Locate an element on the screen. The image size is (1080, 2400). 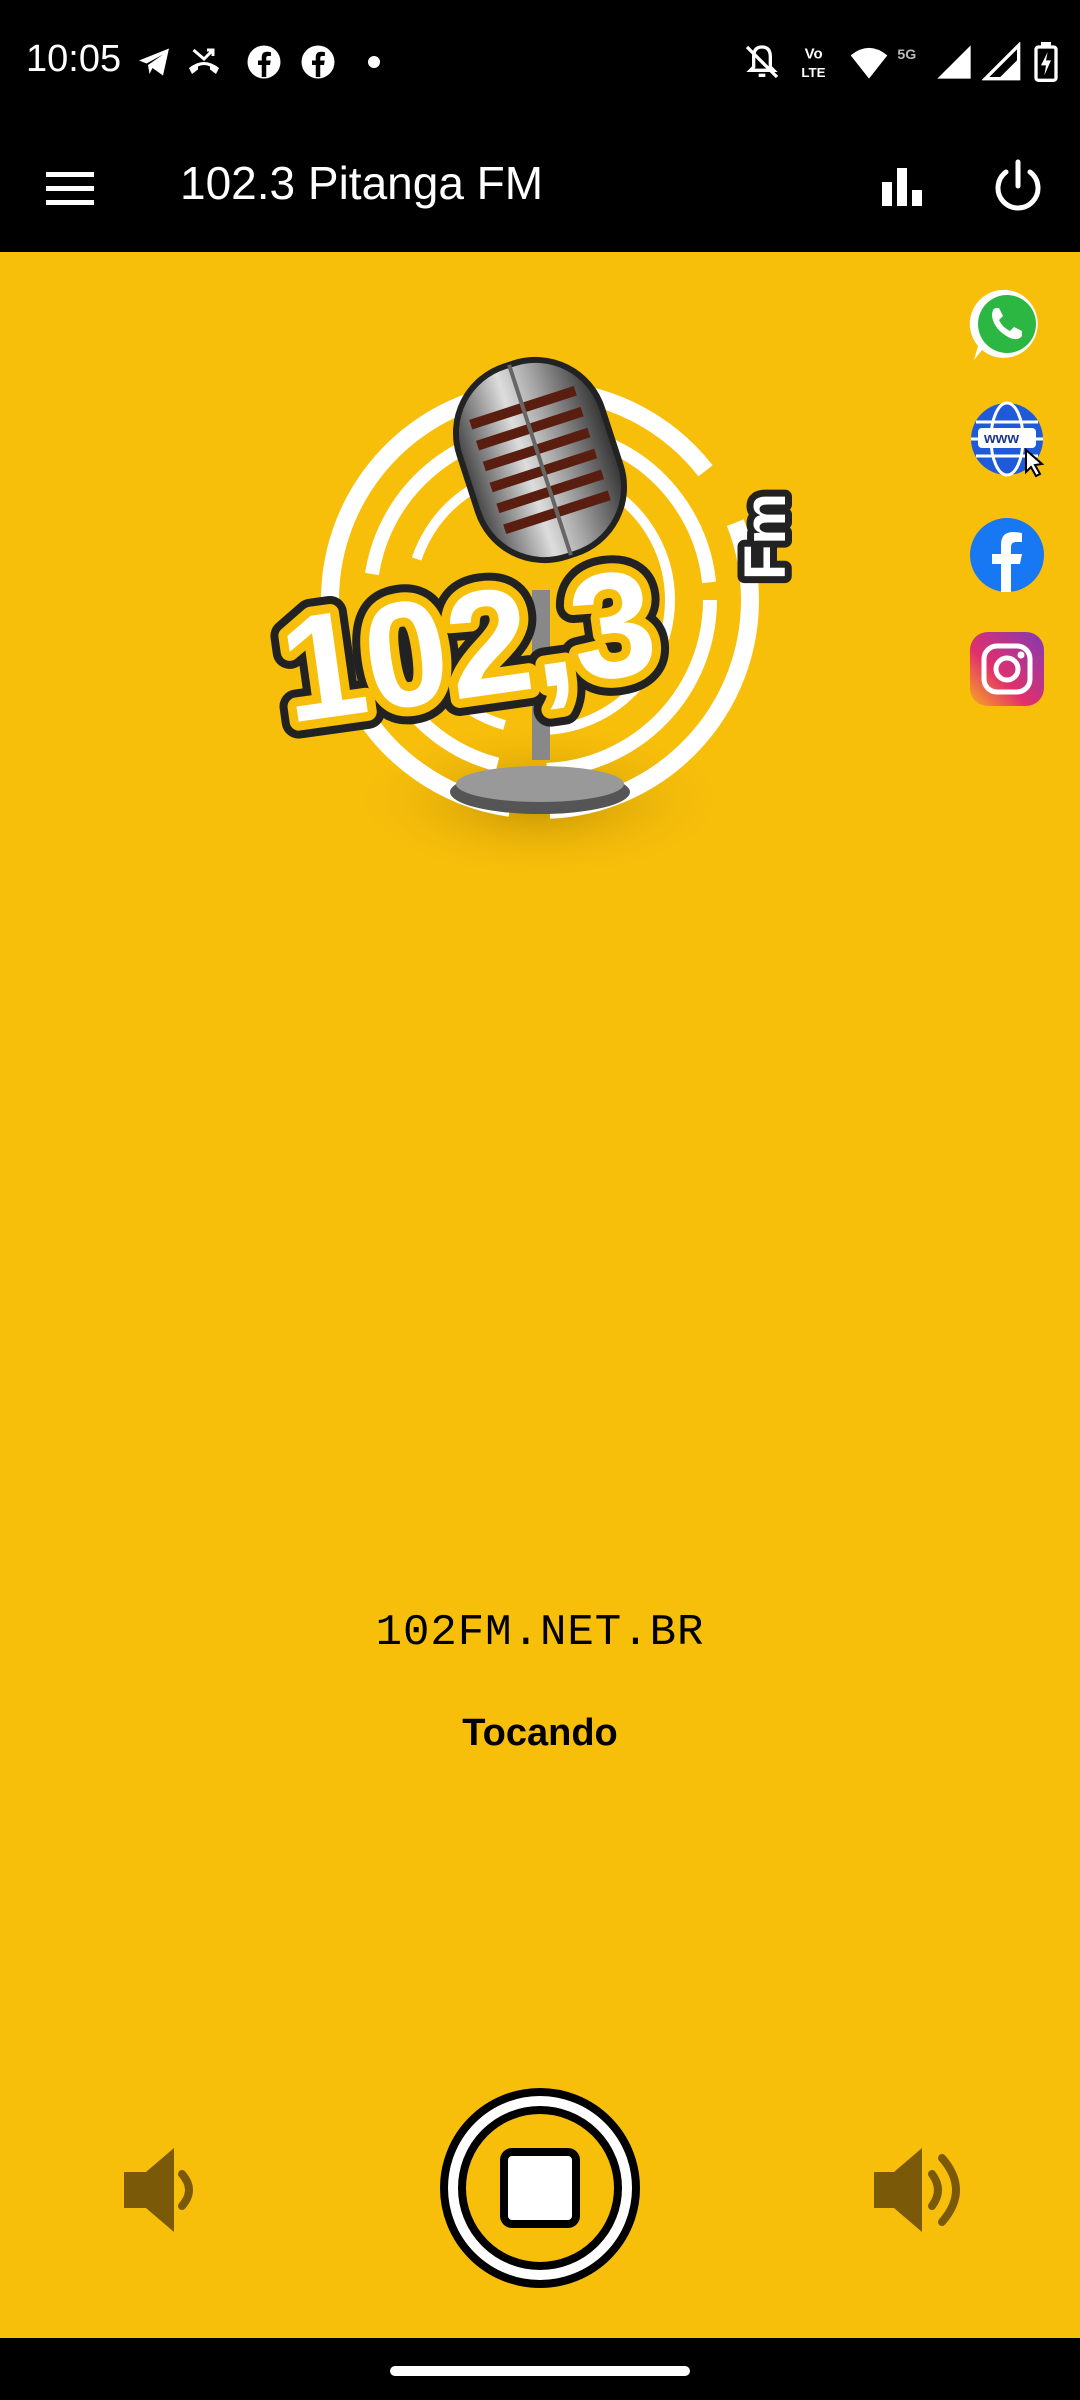
playback-status: Tocando is located at coordinates (540, 1733).